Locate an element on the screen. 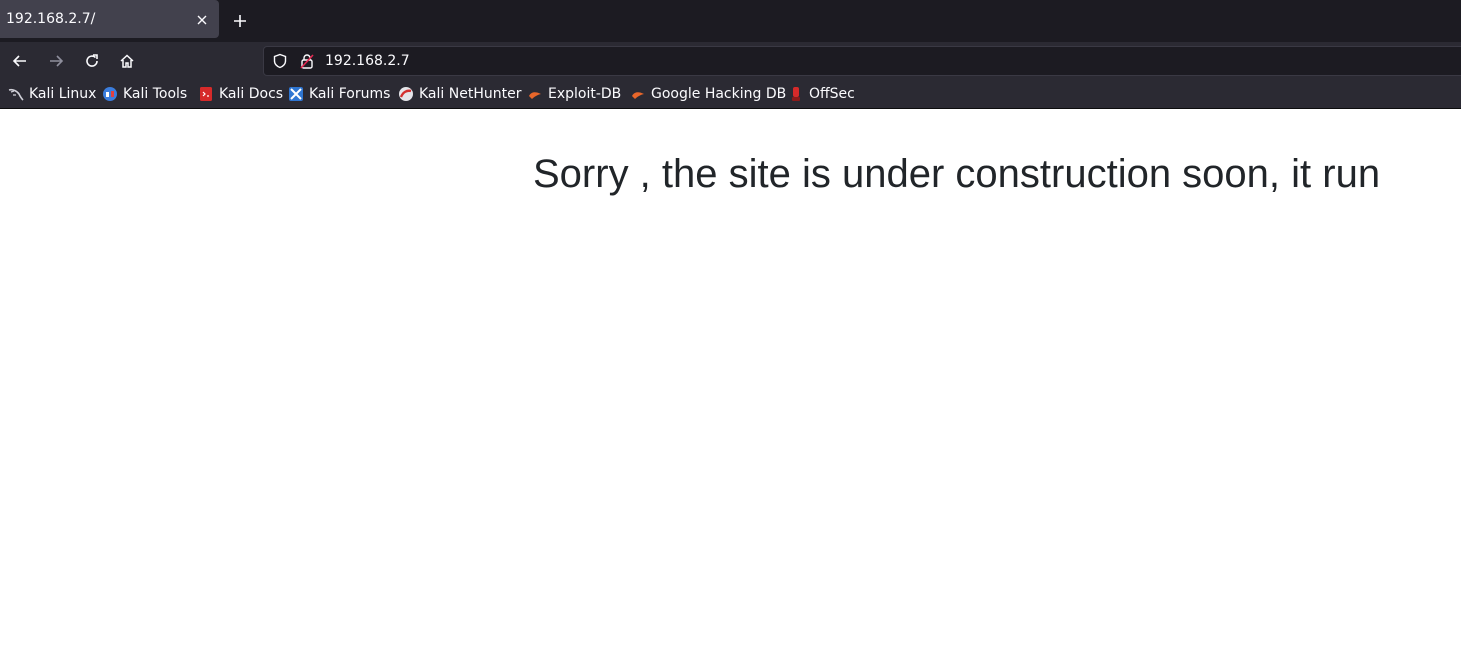 The width and height of the screenshot is (1461, 667). kali-forums-icon is located at coordinates (296, 94).